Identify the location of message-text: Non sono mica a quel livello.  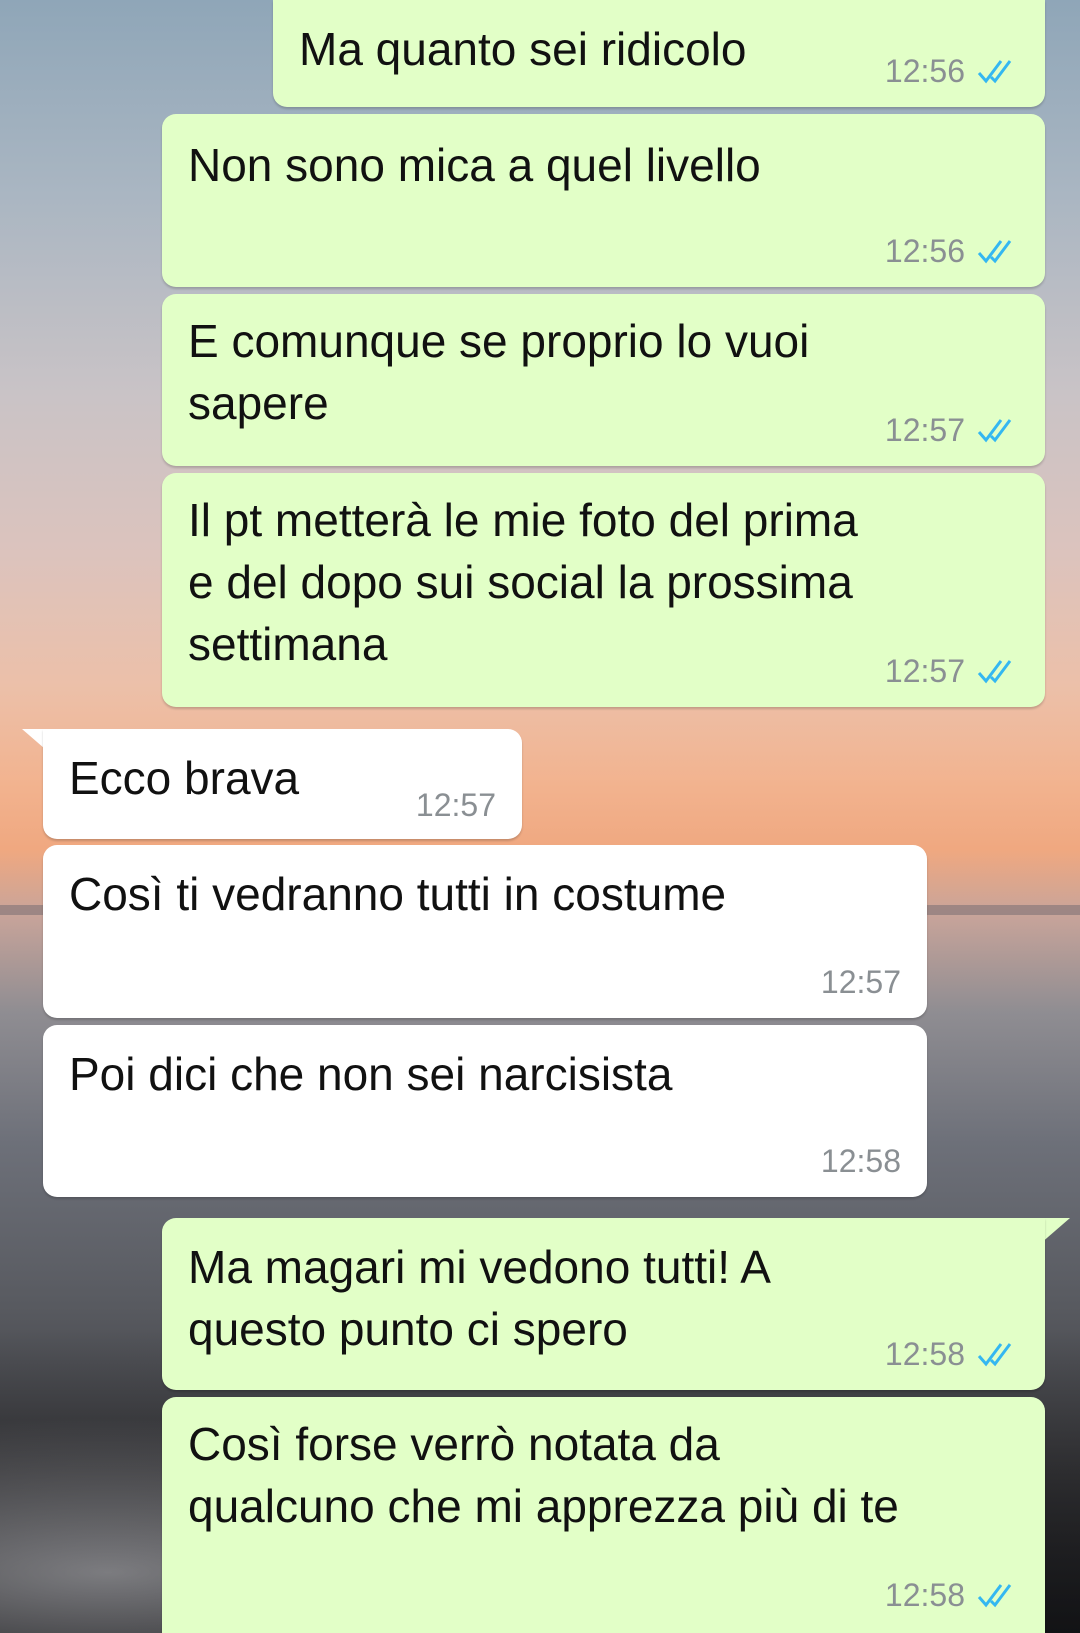
(474, 165).